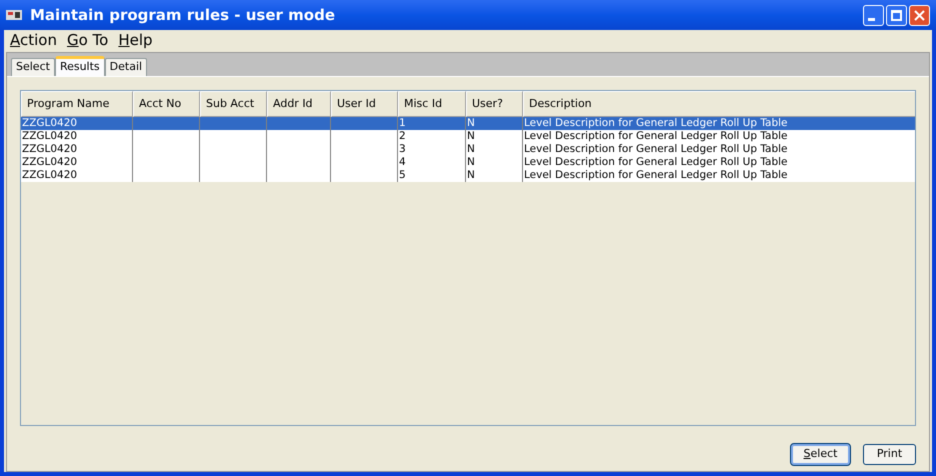  I want to click on table-row: ZZGL0420 2 N Level Description for General Ledger Roll Up Table, so click(468, 136).